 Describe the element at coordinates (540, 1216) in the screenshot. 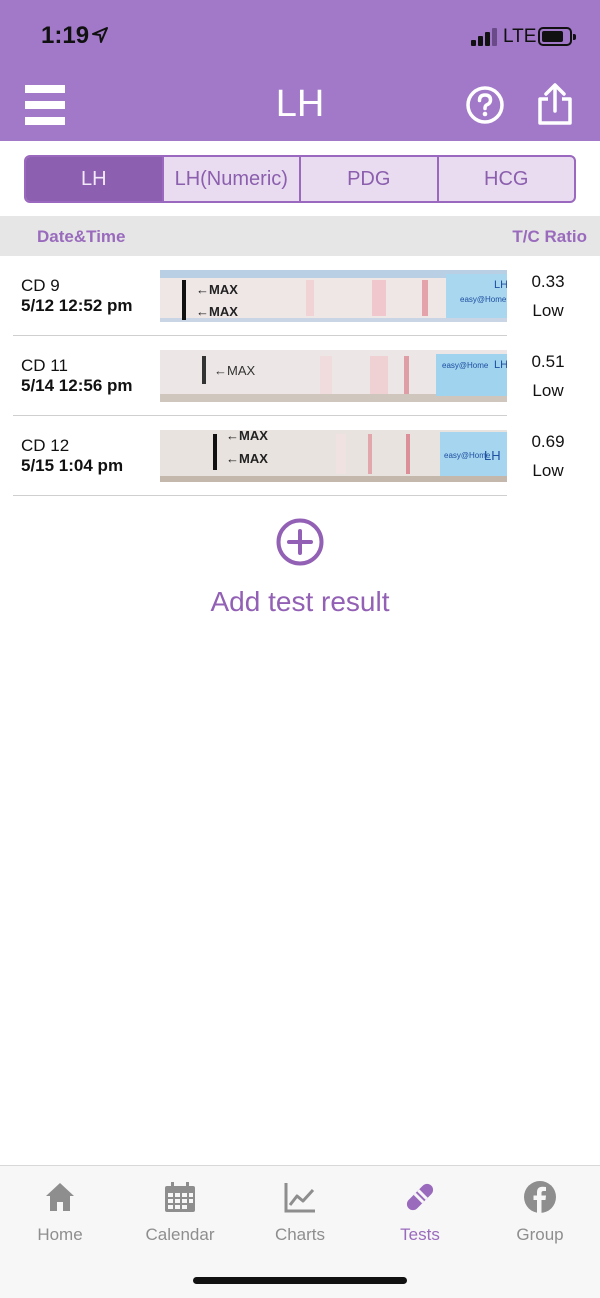

I see `tab-group: Group` at that location.